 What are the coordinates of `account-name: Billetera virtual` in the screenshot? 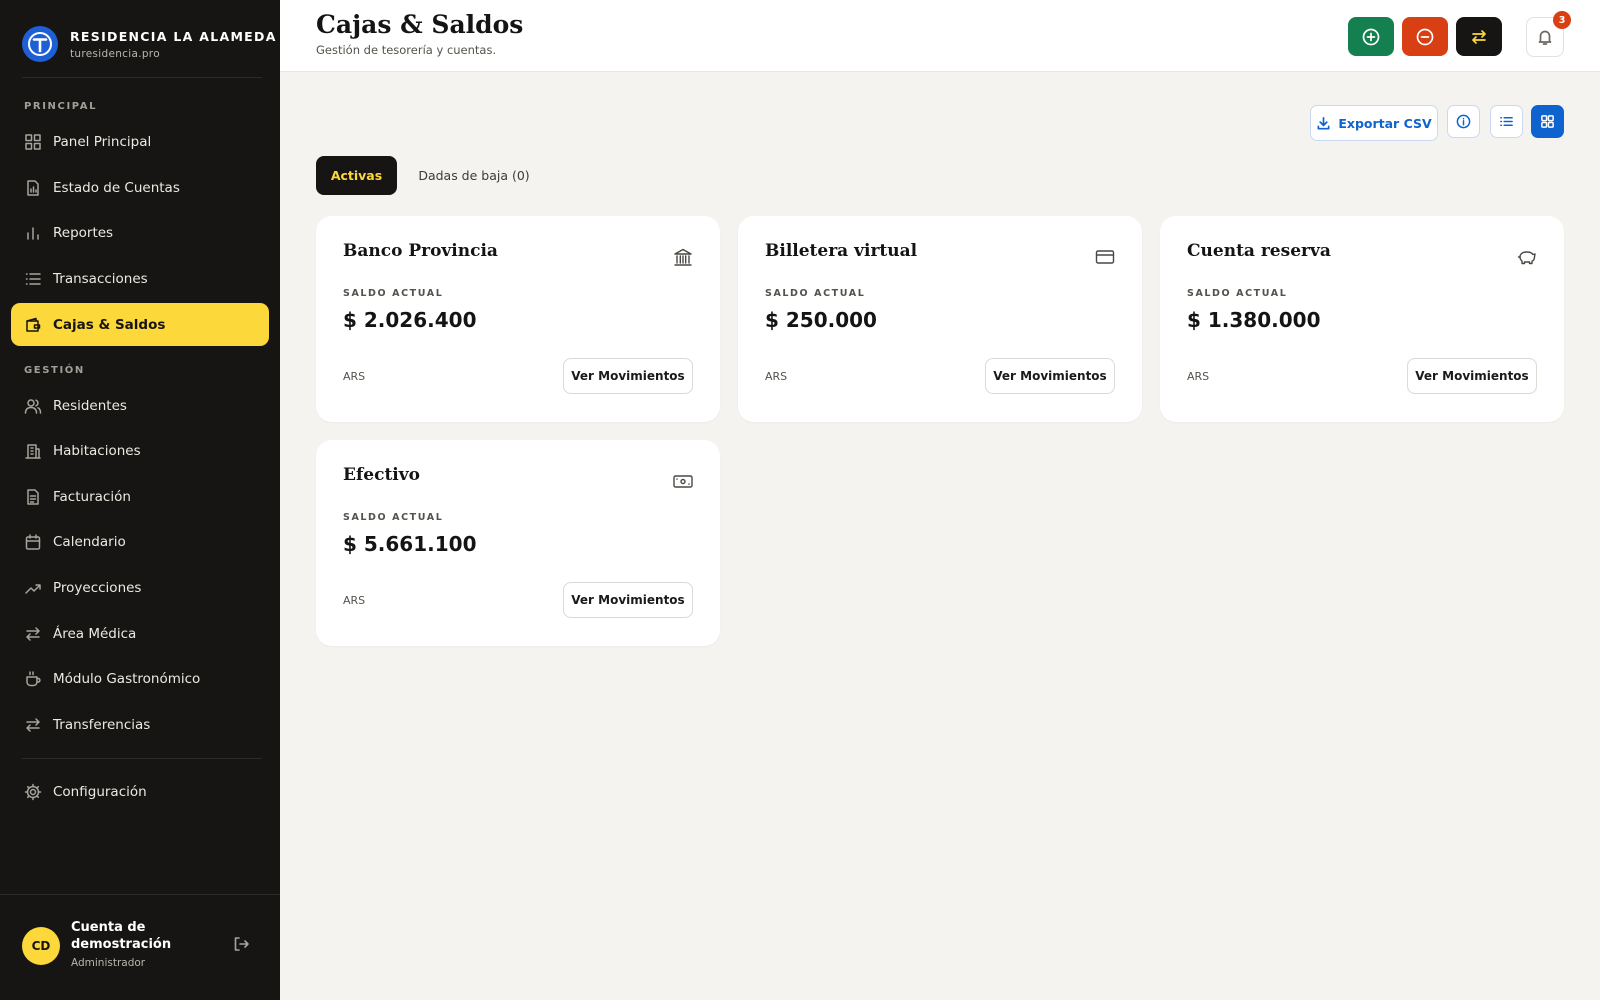 It's located at (841, 251).